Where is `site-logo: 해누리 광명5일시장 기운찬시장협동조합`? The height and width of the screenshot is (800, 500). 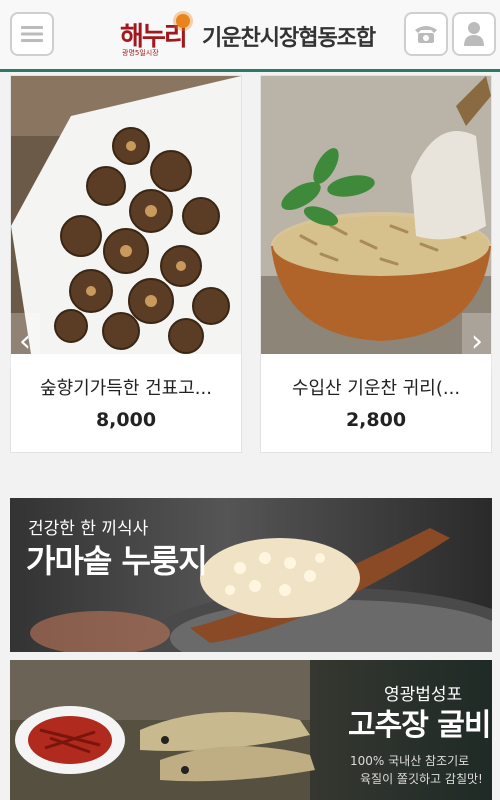
site-logo: 해누리 광명5일시장 기운찬시장협동조합 is located at coordinates (248, 36).